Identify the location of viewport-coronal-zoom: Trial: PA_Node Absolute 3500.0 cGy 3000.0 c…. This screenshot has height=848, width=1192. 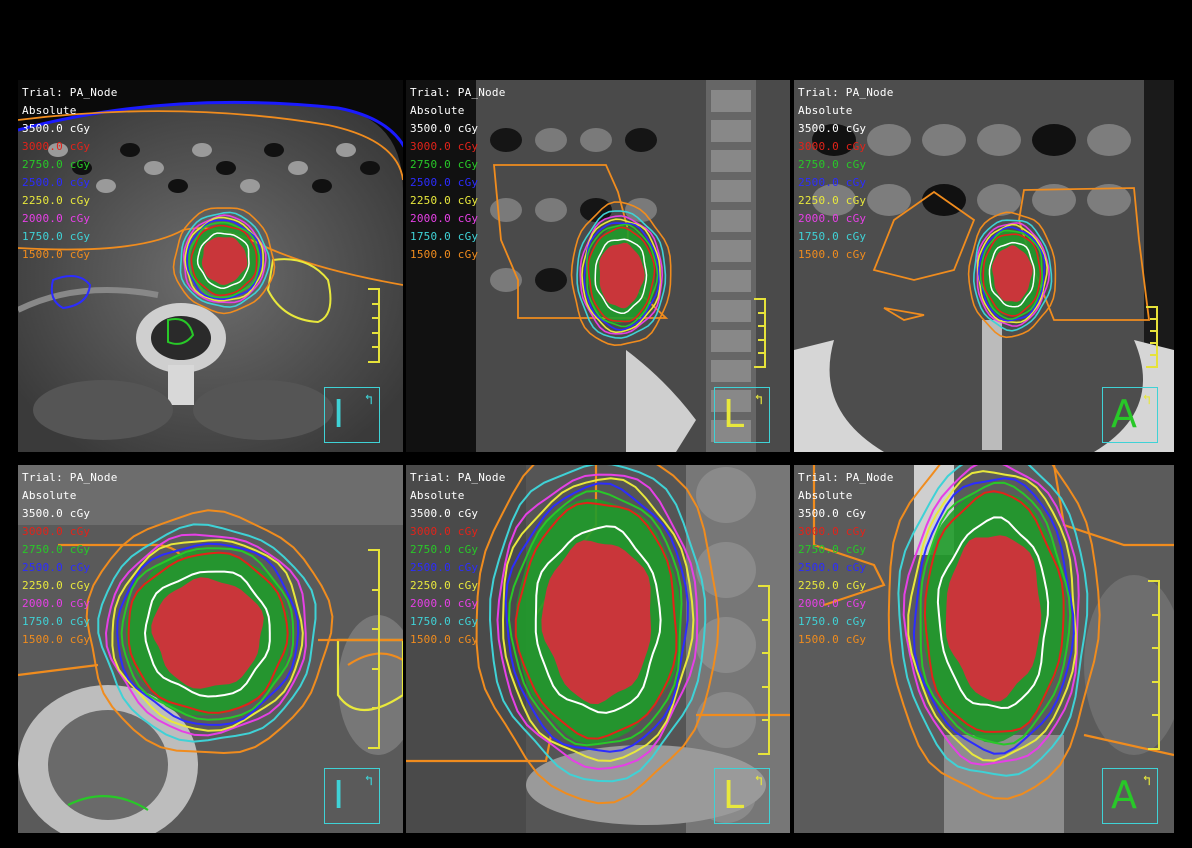
(984, 649).